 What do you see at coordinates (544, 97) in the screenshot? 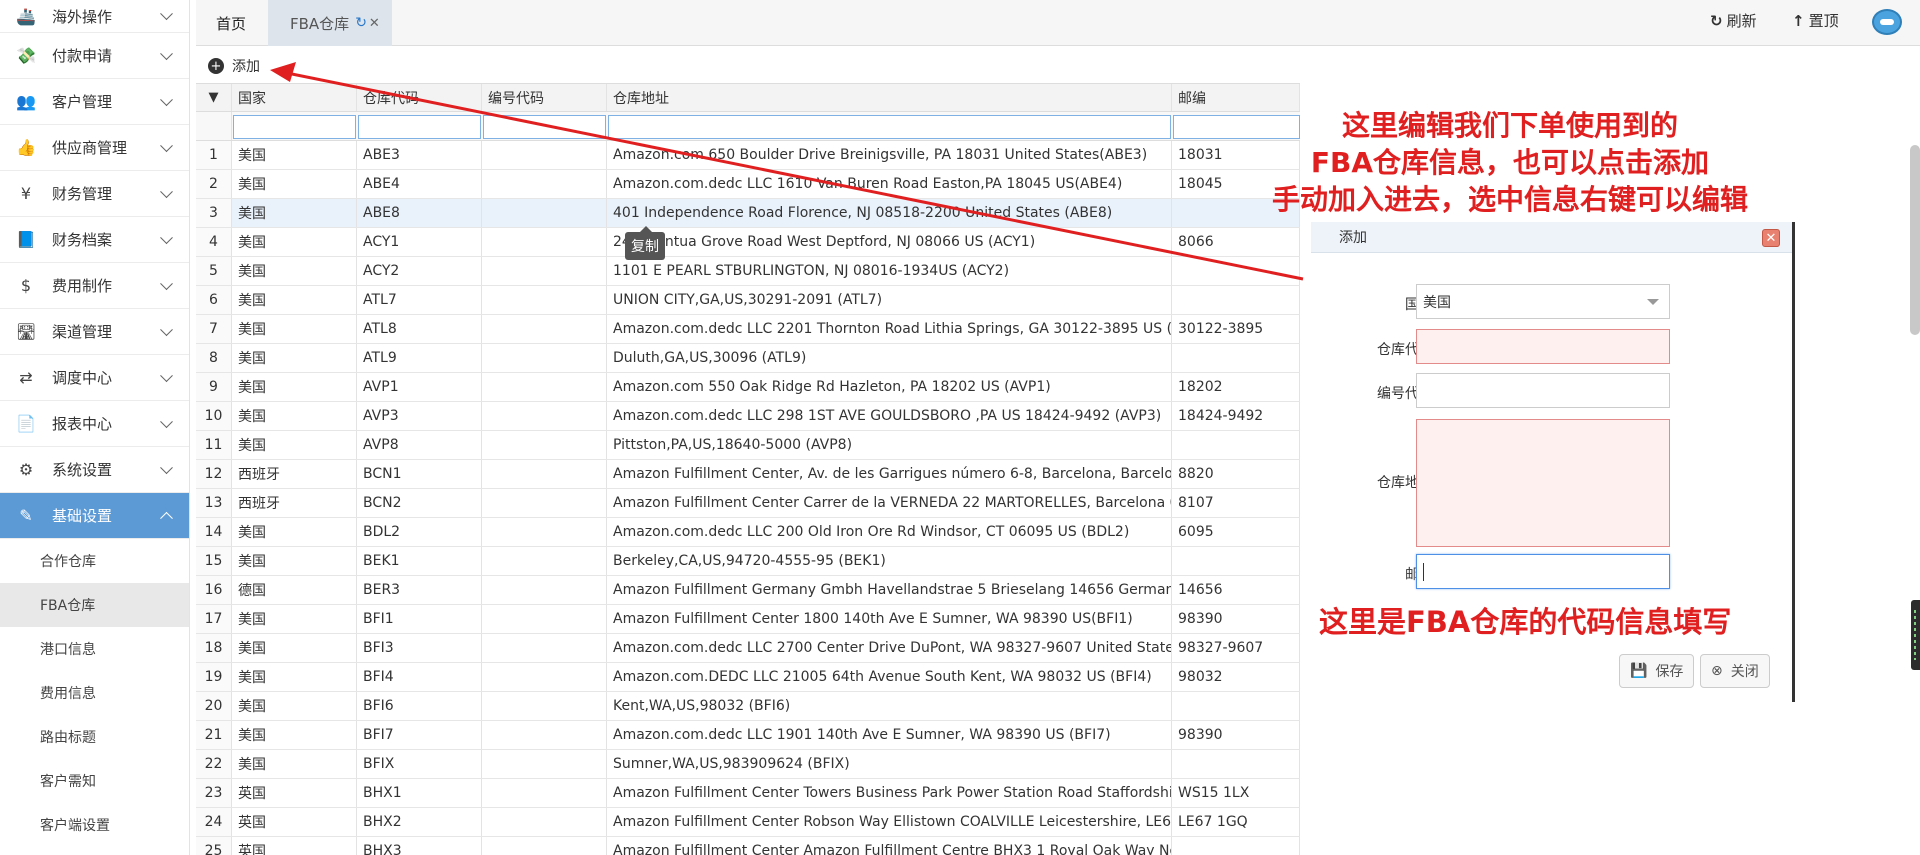
I see `column-header-number-code: 编号代码` at bounding box center [544, 97].